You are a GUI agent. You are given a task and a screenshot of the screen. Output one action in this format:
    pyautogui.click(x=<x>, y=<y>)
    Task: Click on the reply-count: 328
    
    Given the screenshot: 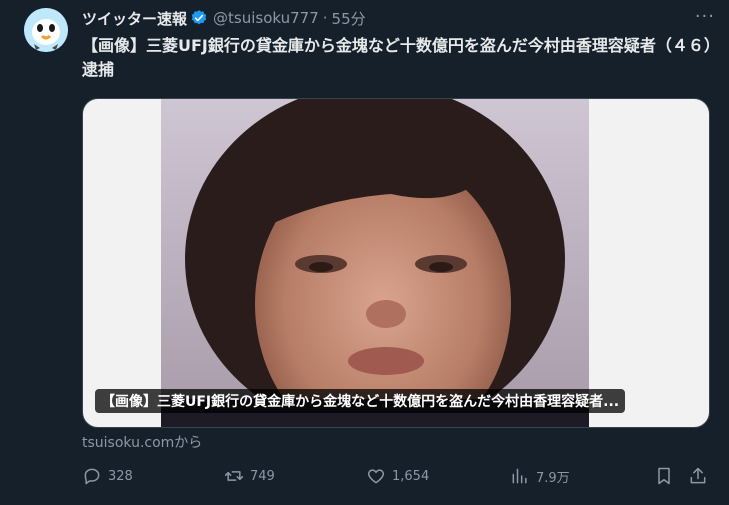 What is the action you would take?
    pyautogui.click(x=120, y=476)
    